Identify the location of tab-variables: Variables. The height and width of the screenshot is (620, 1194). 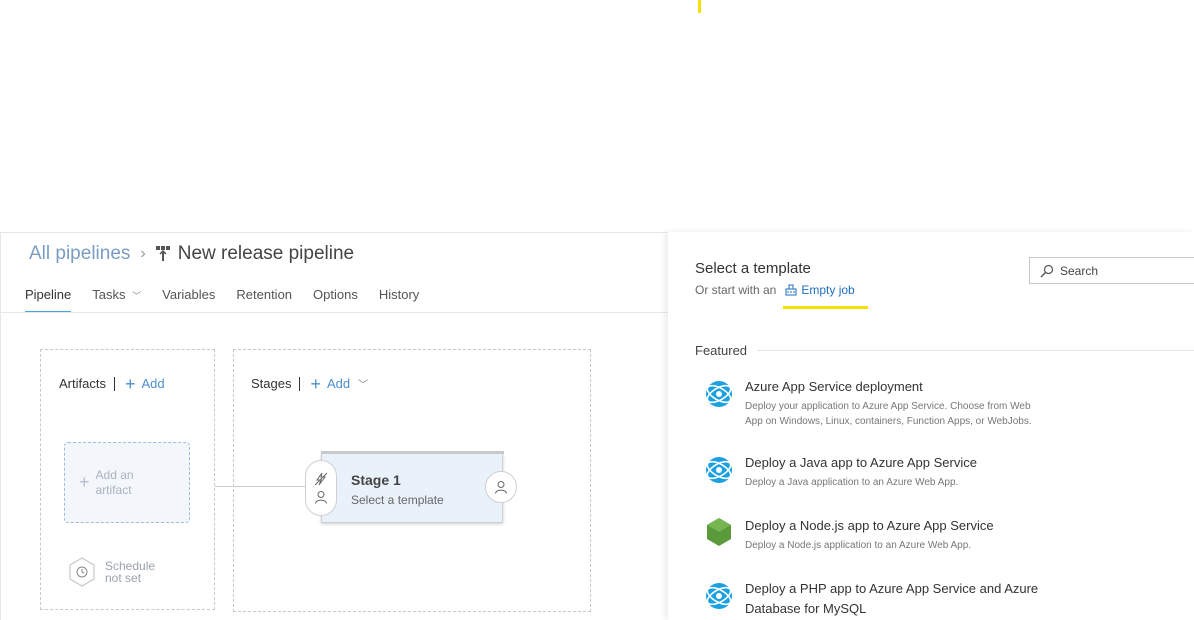
(188, 300).